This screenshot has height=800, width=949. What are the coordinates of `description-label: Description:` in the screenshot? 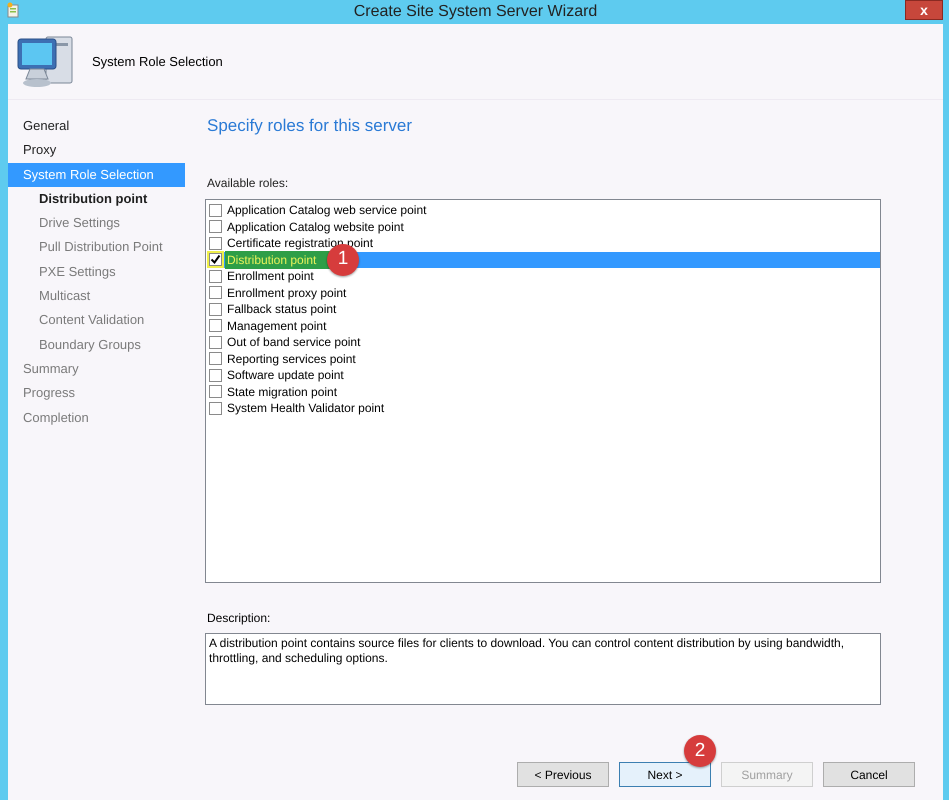 It's located at (239, 618).